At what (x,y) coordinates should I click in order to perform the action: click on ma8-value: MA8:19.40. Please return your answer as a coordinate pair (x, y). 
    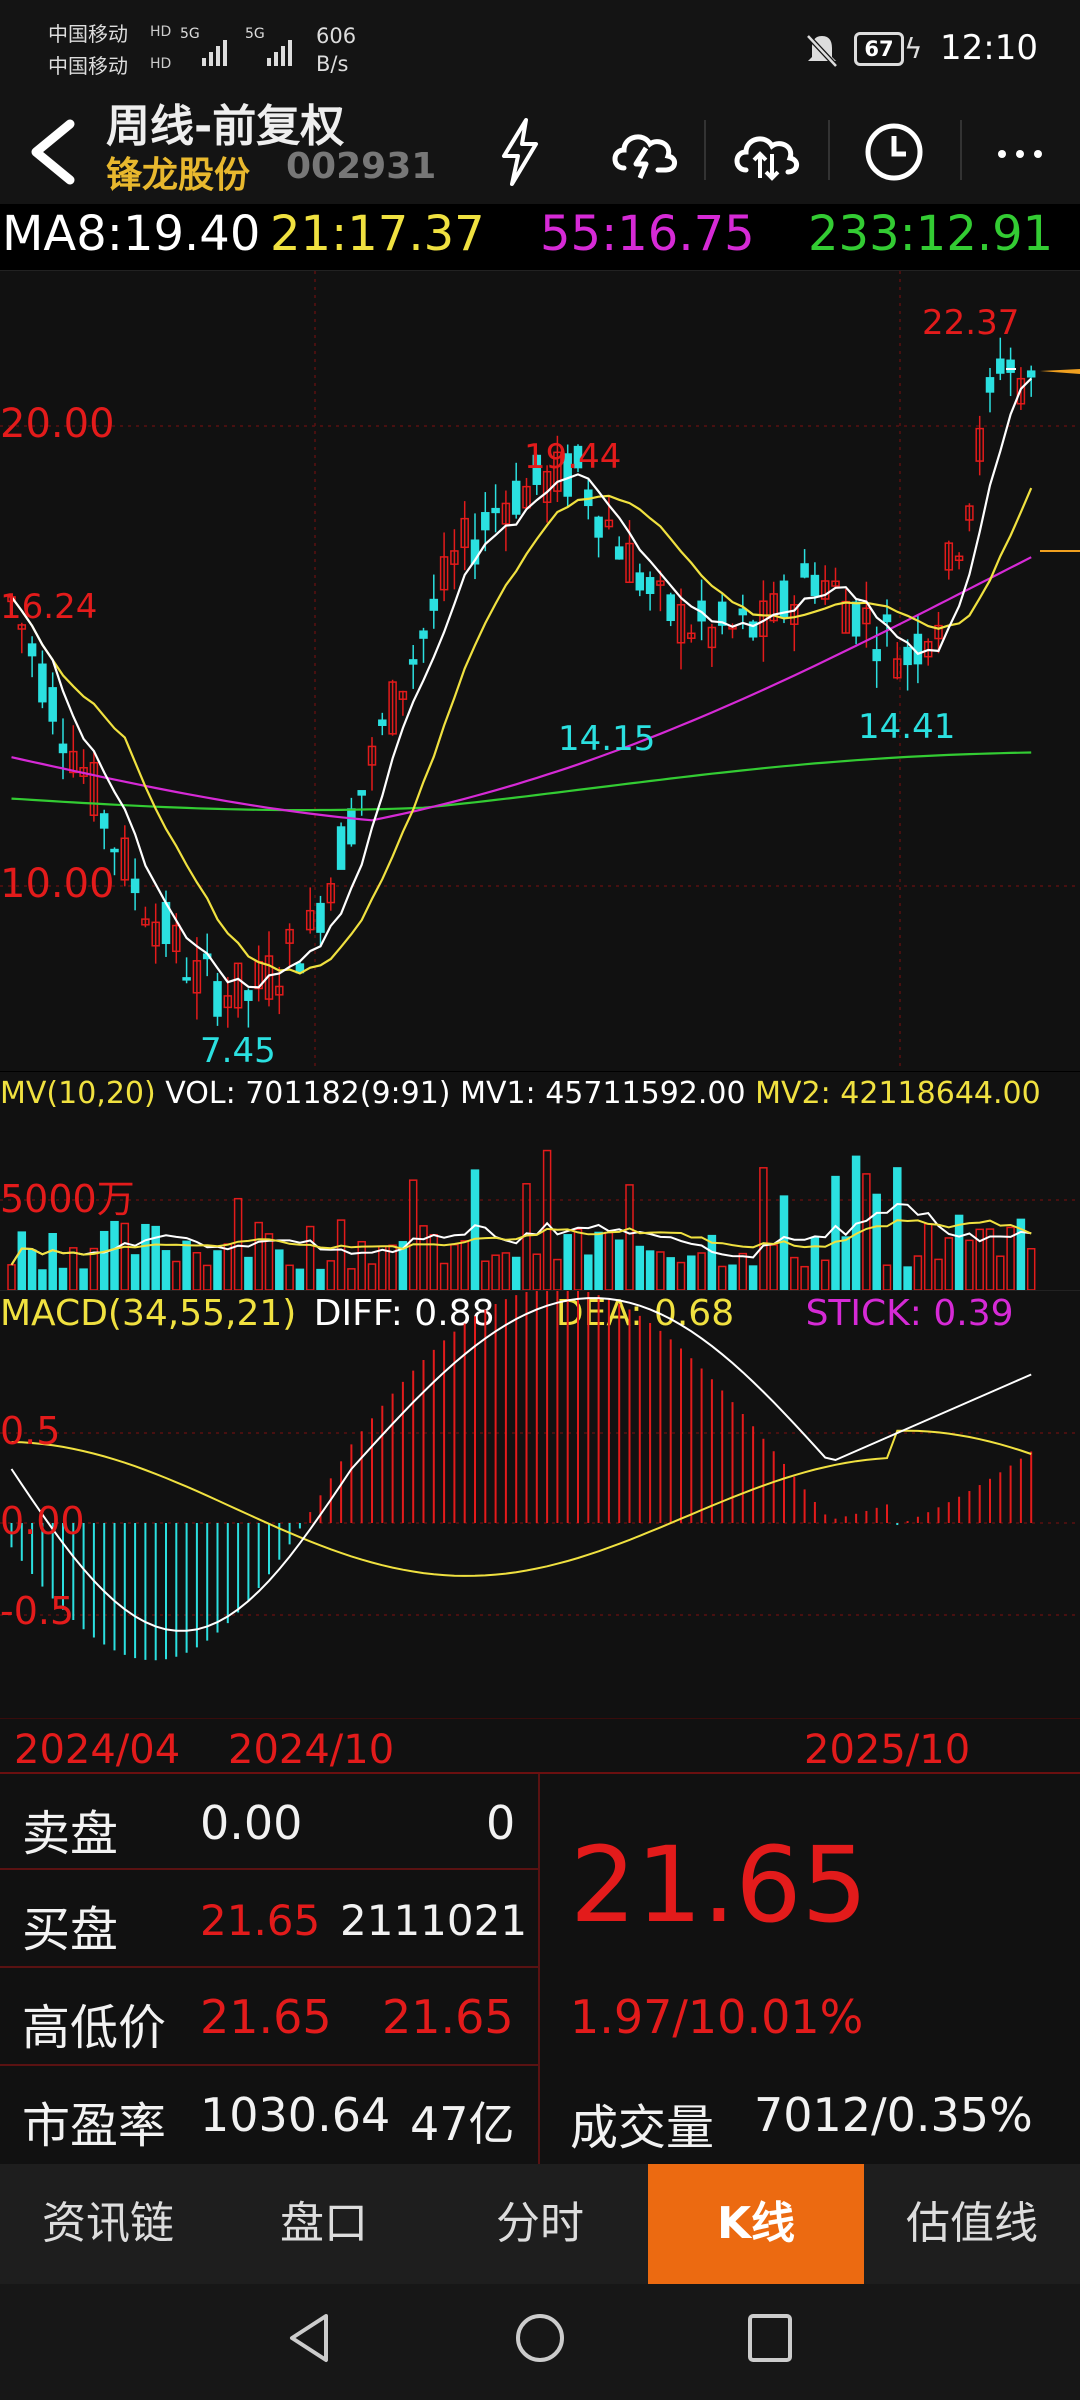
    Looking at the image, I should click on (131, 234).